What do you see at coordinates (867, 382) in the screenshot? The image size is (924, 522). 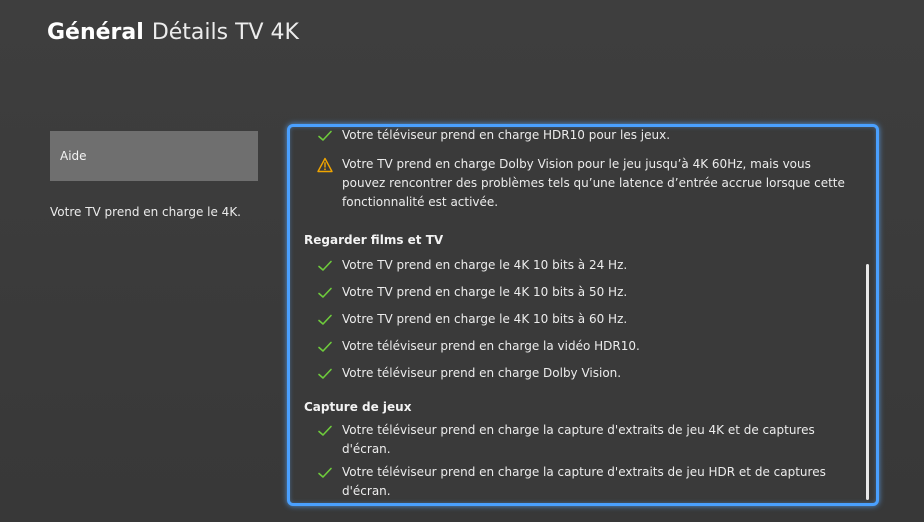 I see `scrollbar` at bounding box center [867, 382].